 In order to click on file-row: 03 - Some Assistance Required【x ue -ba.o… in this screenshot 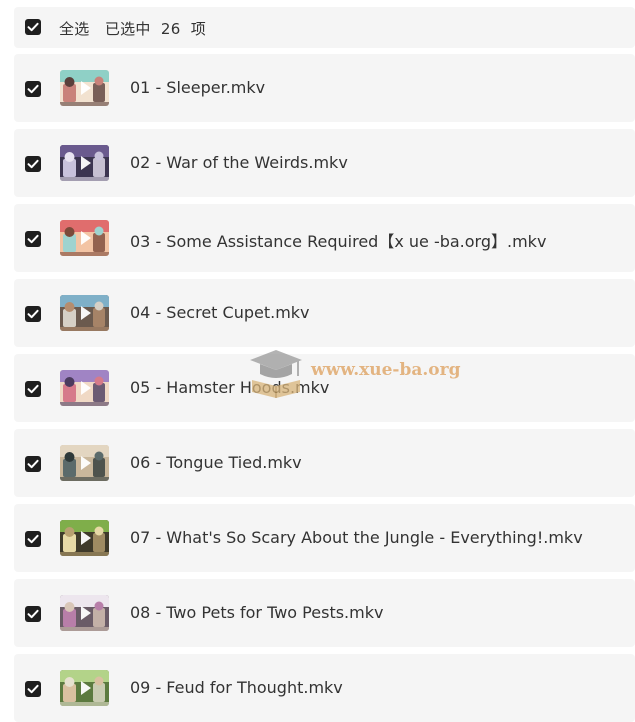, I will do `click(324, 238)`.